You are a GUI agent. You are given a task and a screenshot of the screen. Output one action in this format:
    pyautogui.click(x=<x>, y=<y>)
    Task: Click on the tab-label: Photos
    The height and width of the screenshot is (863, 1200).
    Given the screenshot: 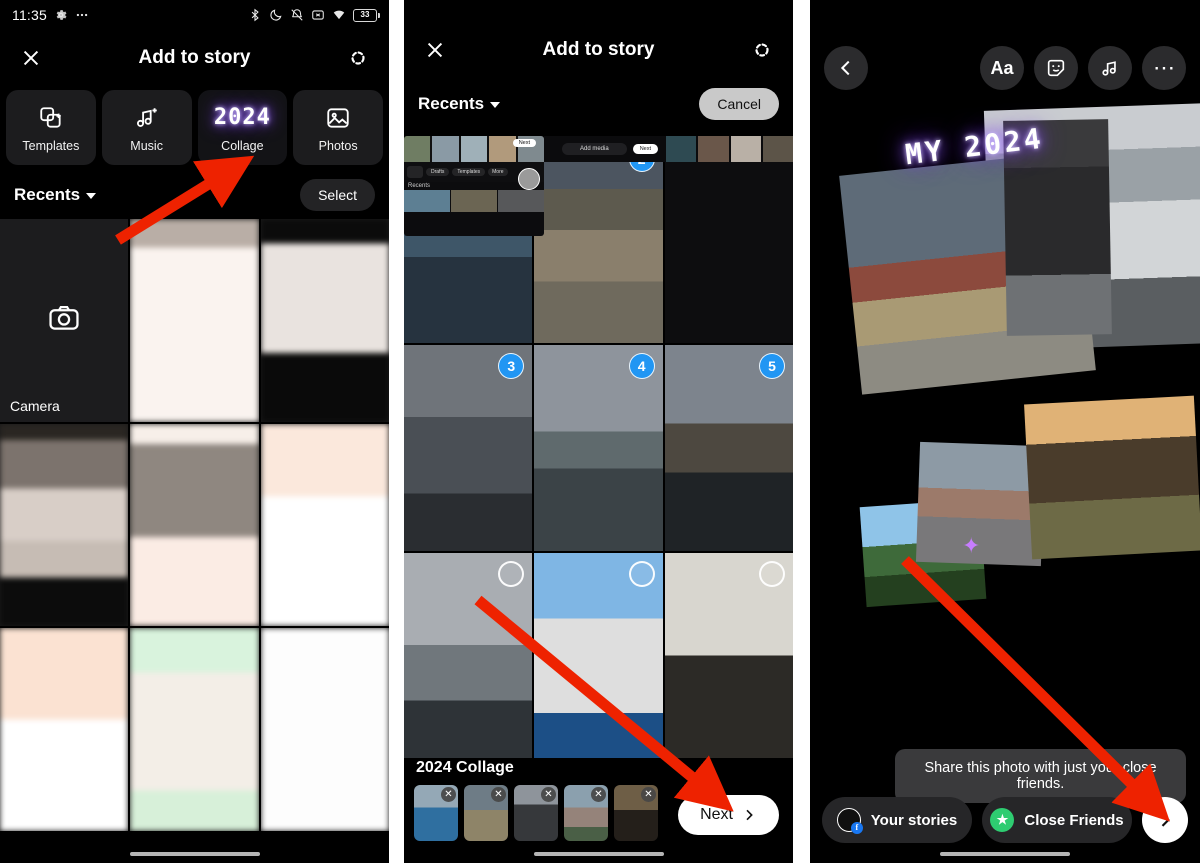 What is the action you would take?
    pyautogui.click(x=338, y=145)
    